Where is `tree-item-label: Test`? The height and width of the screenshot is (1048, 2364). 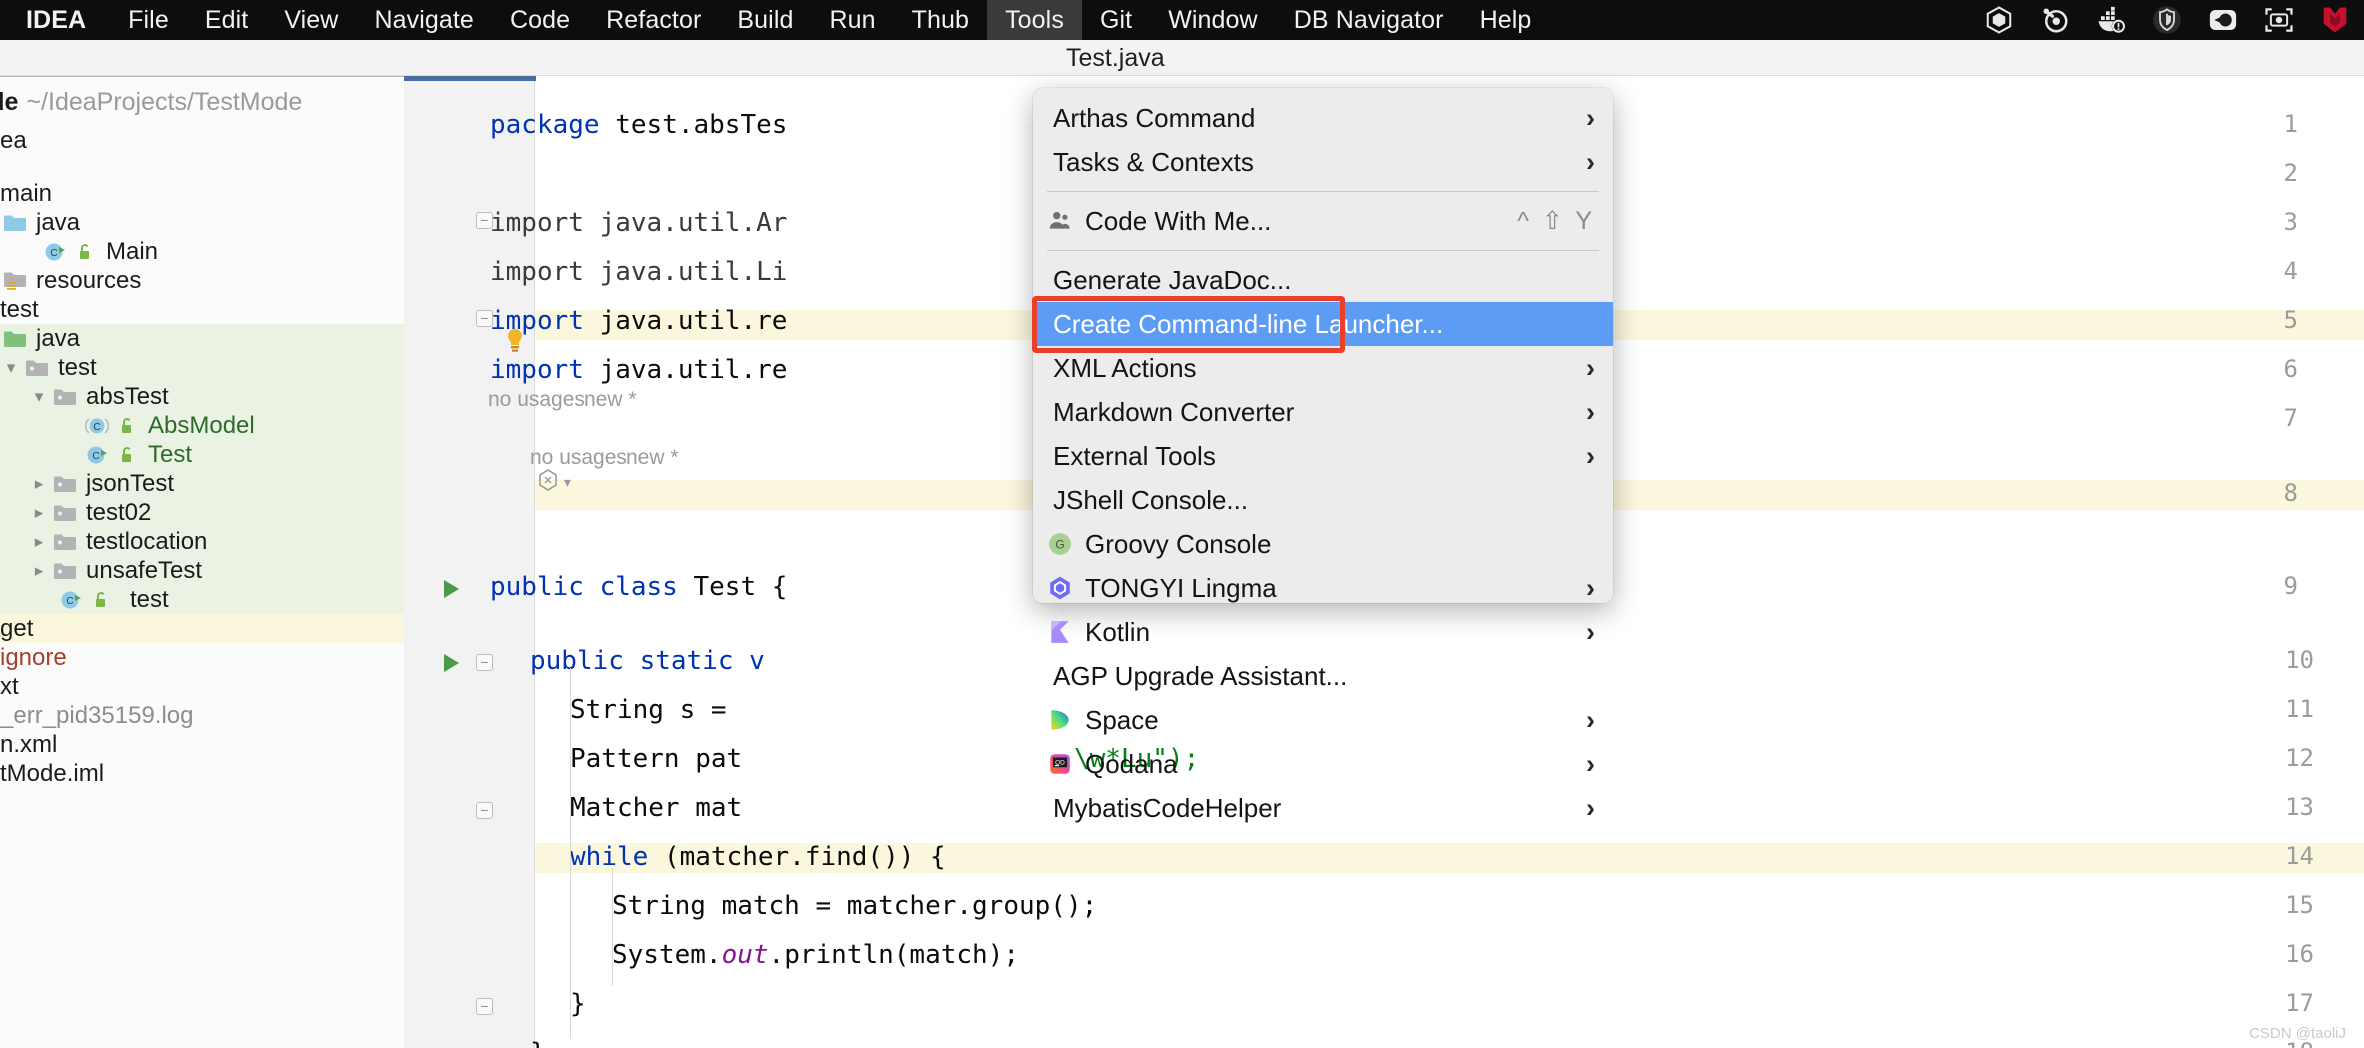
tree-item-label: Test is located at coordinates (170, 454).